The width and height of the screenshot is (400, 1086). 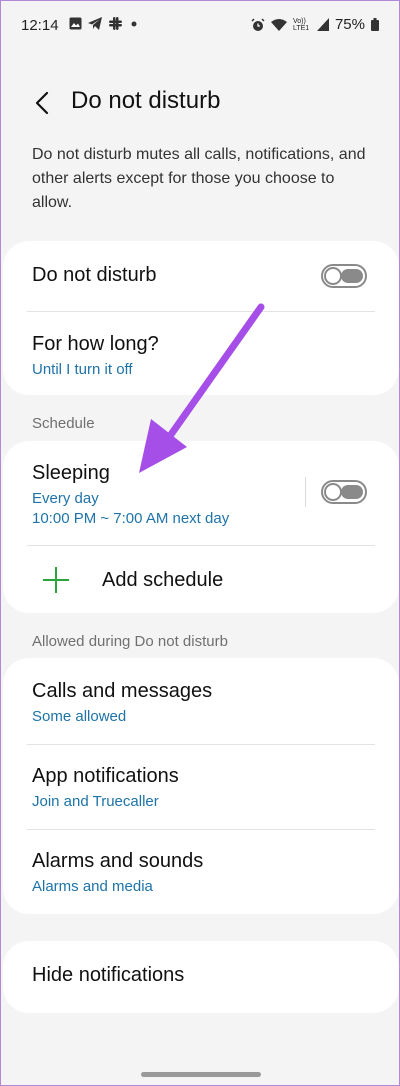 I want to click on status-right: Vo)) LTE1 75%, so click(x=315, y=24).